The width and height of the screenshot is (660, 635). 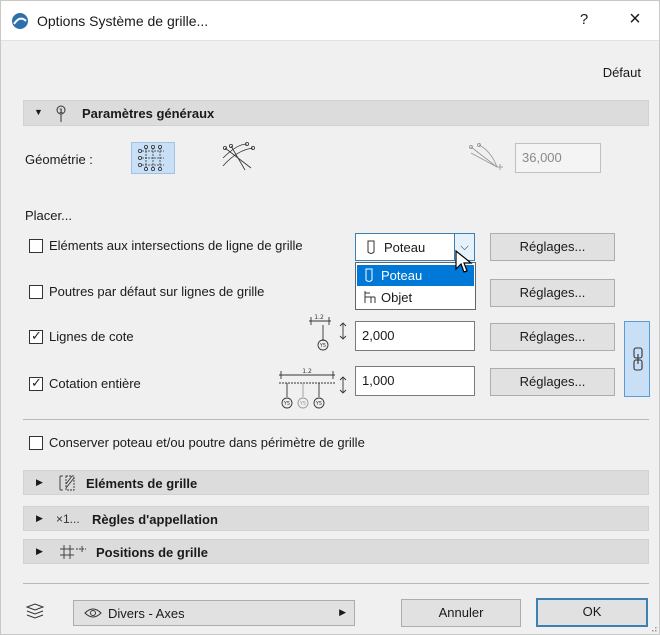 What do you see at coordinates (146, 613) in the screenshot?
I see `layer-name: Divers - Axes` at bounding box center [146, 613].